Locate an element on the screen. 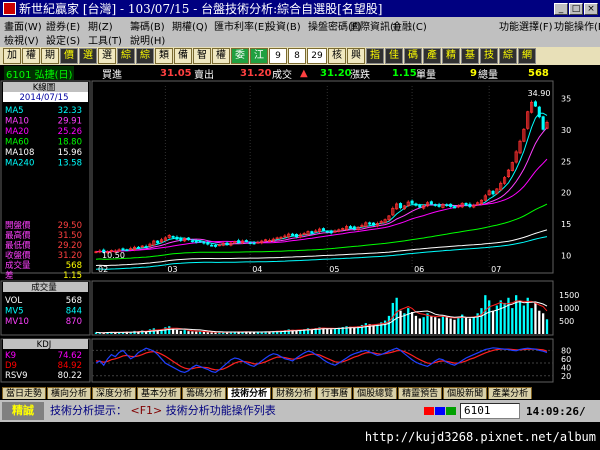 The width and height of the screenshot is (600, 450). toolbar-button-15: 8 is located at coordinates (297, 56).